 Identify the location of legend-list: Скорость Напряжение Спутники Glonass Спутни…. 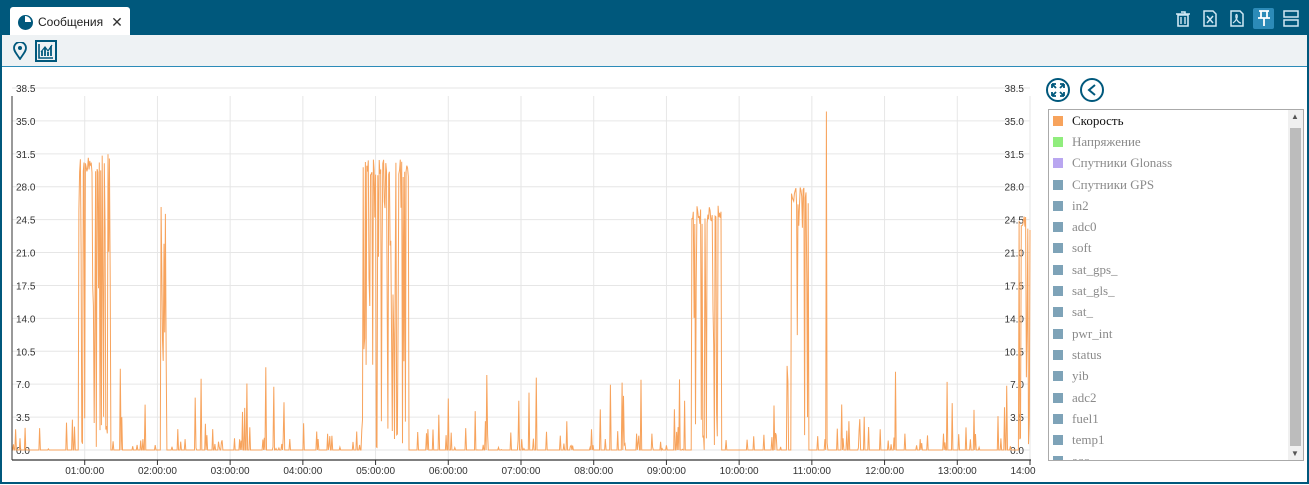
(1169, 285).